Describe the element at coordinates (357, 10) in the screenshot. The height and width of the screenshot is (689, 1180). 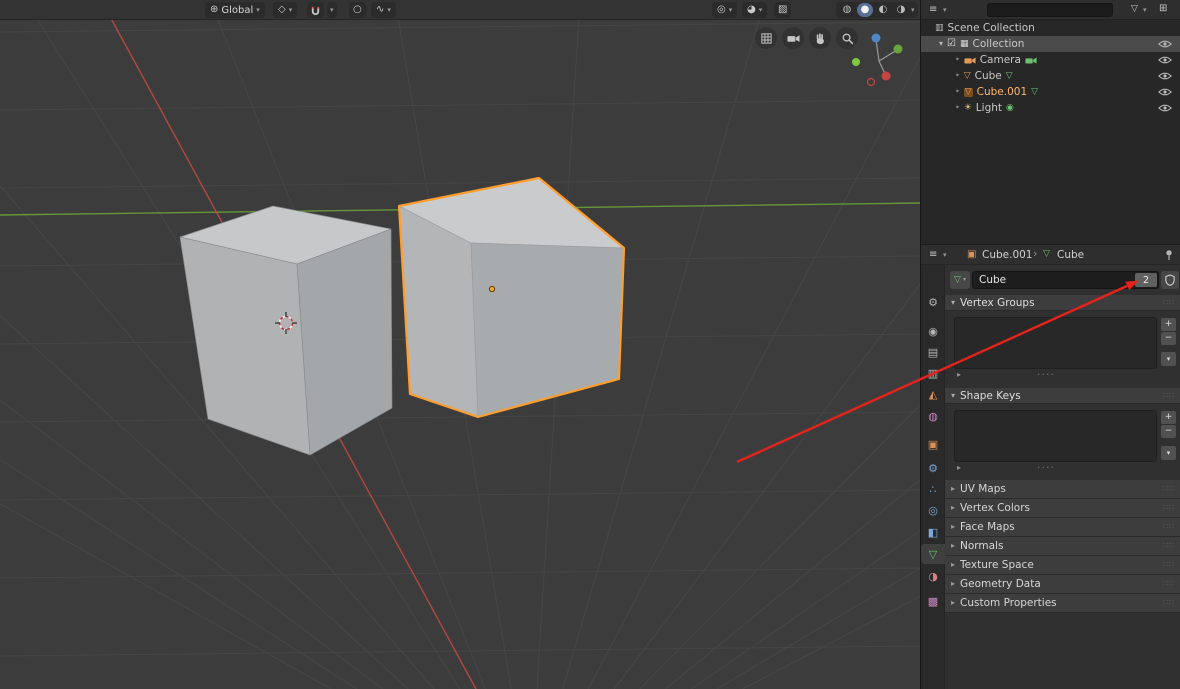
I see `proportional-editing-toggle: ○` at that location.